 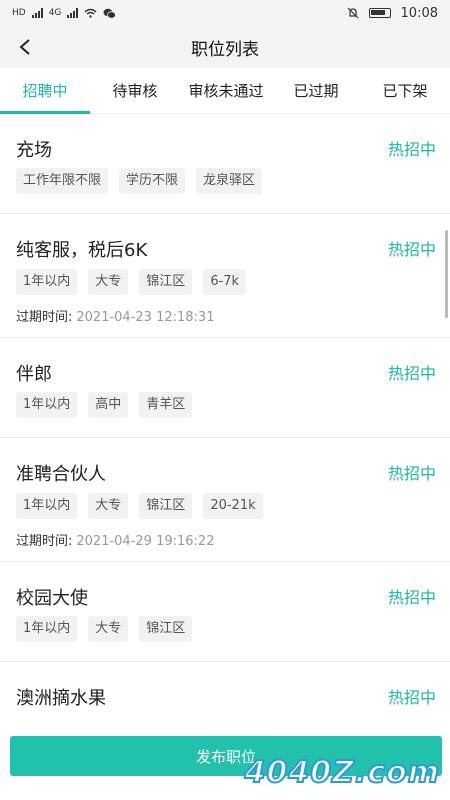 I want to click on job-card: 充场 热招中 工作年限不限 学历不限 龙泉驿区, so click(x=225, y=164).